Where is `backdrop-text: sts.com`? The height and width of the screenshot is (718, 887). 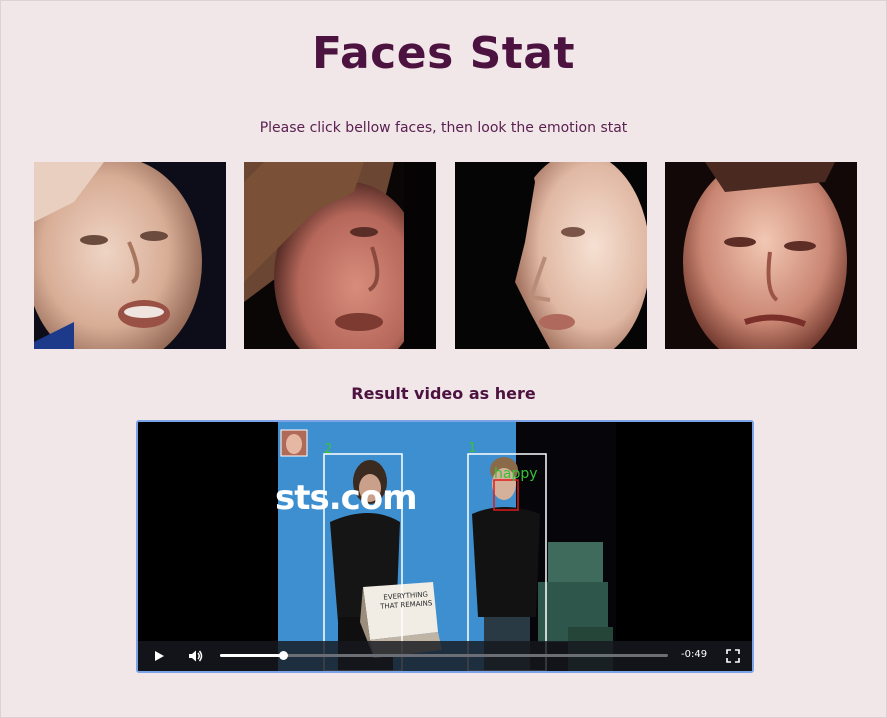 backdrop-text: sts.com is located at coordinates (346, 498).